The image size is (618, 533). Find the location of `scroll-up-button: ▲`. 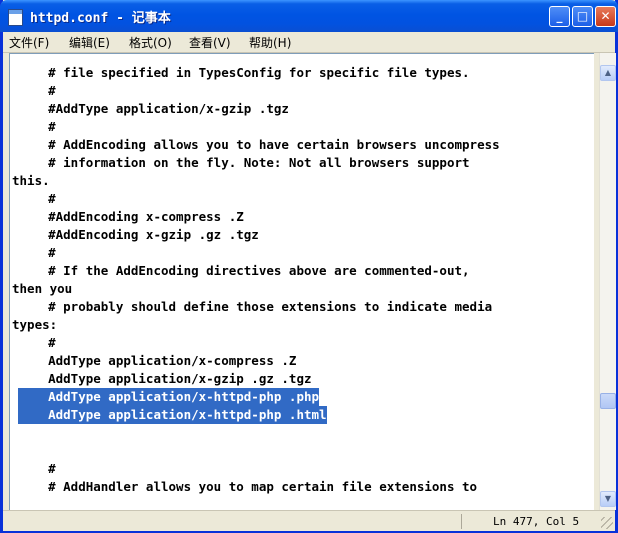

scroll-up-button: ▲ is located at coordinates (608, 73).